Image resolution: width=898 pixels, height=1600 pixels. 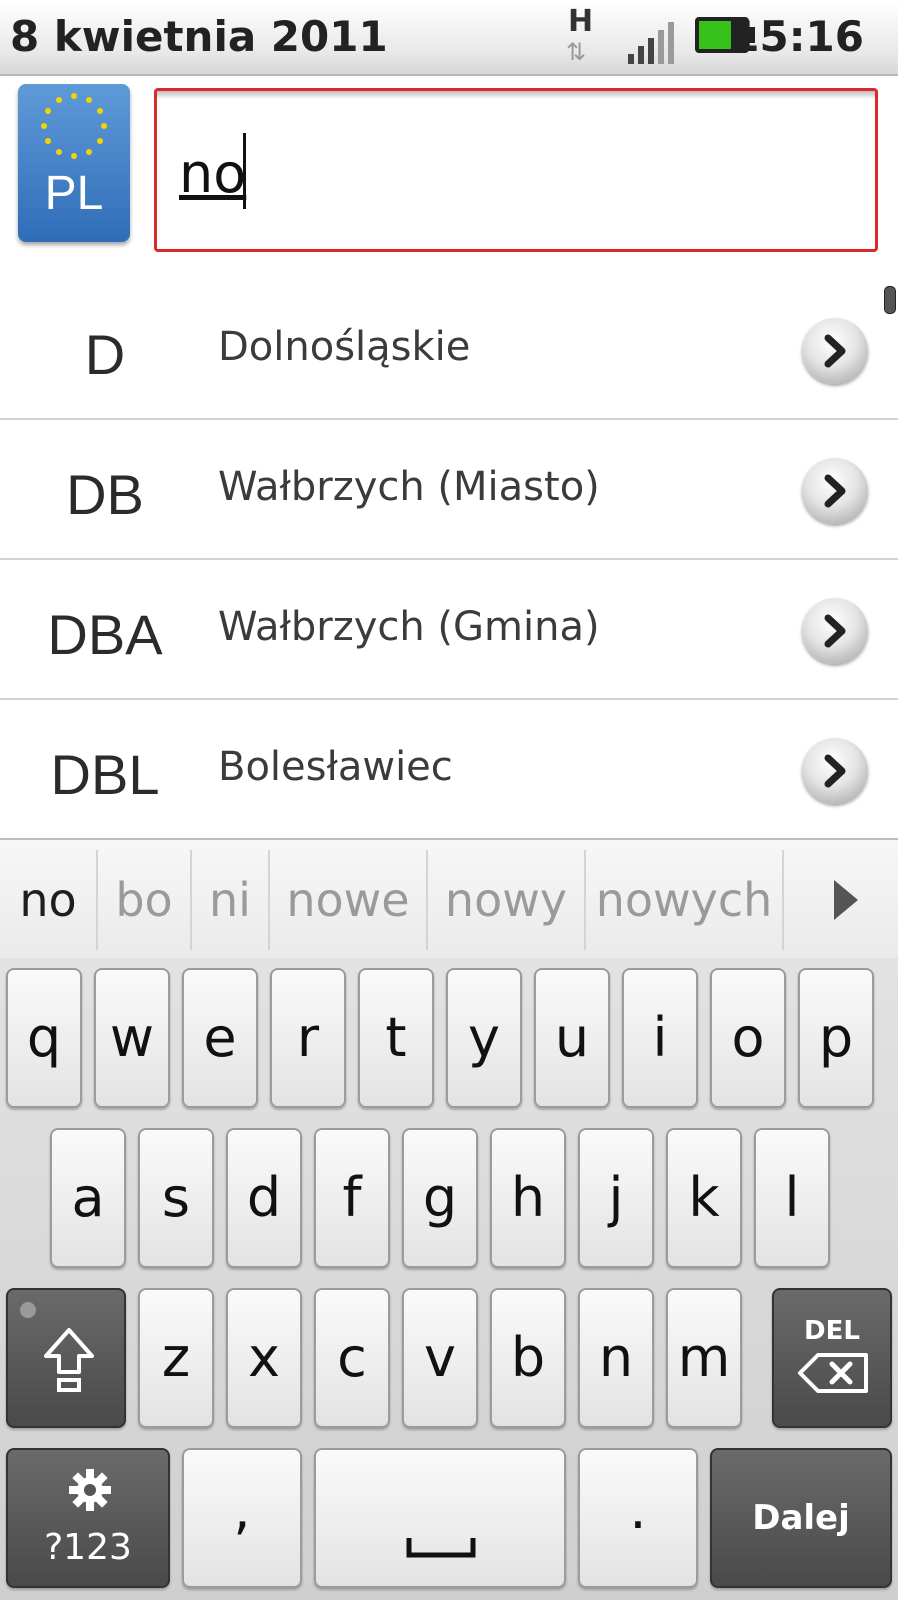 What do you see at coordinates (74, 163) in the screenshot?
I see `country-plate-badge: PL` at bounding box center [74, 163].